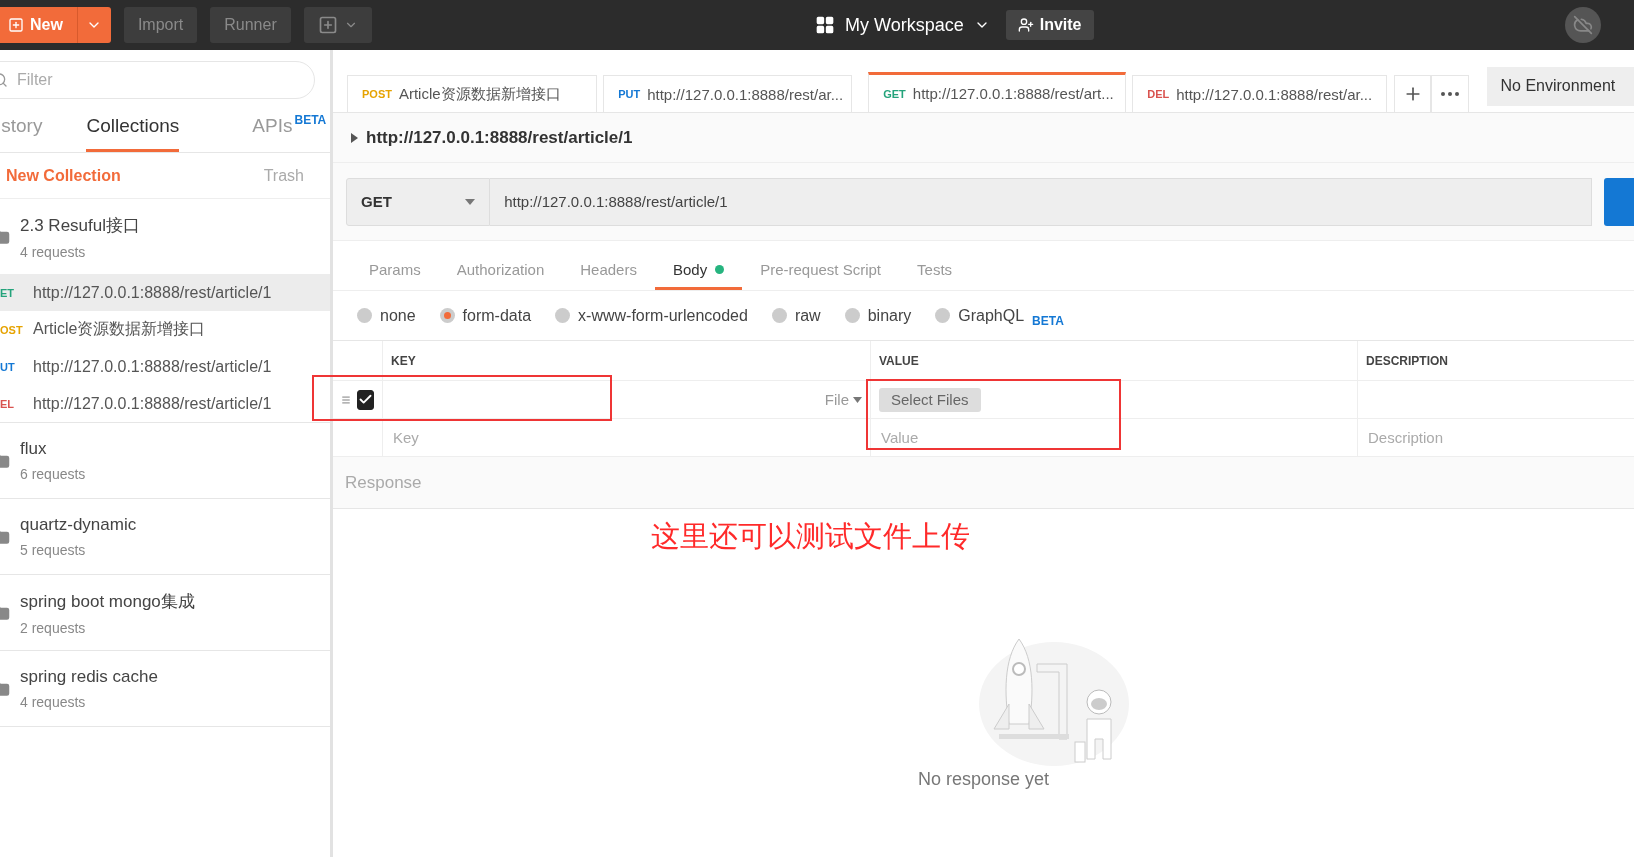 Image resolution: width=1634 pixels, height=857 pixels. I want to click on method-label: ET, so click(8, 292).